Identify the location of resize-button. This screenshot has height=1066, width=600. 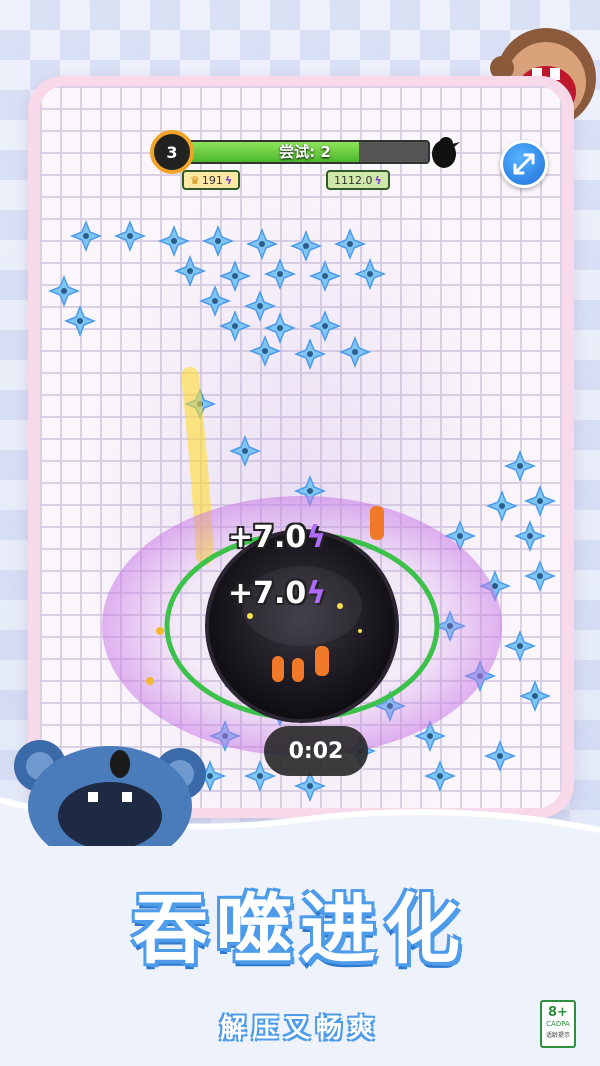
(524, 164).